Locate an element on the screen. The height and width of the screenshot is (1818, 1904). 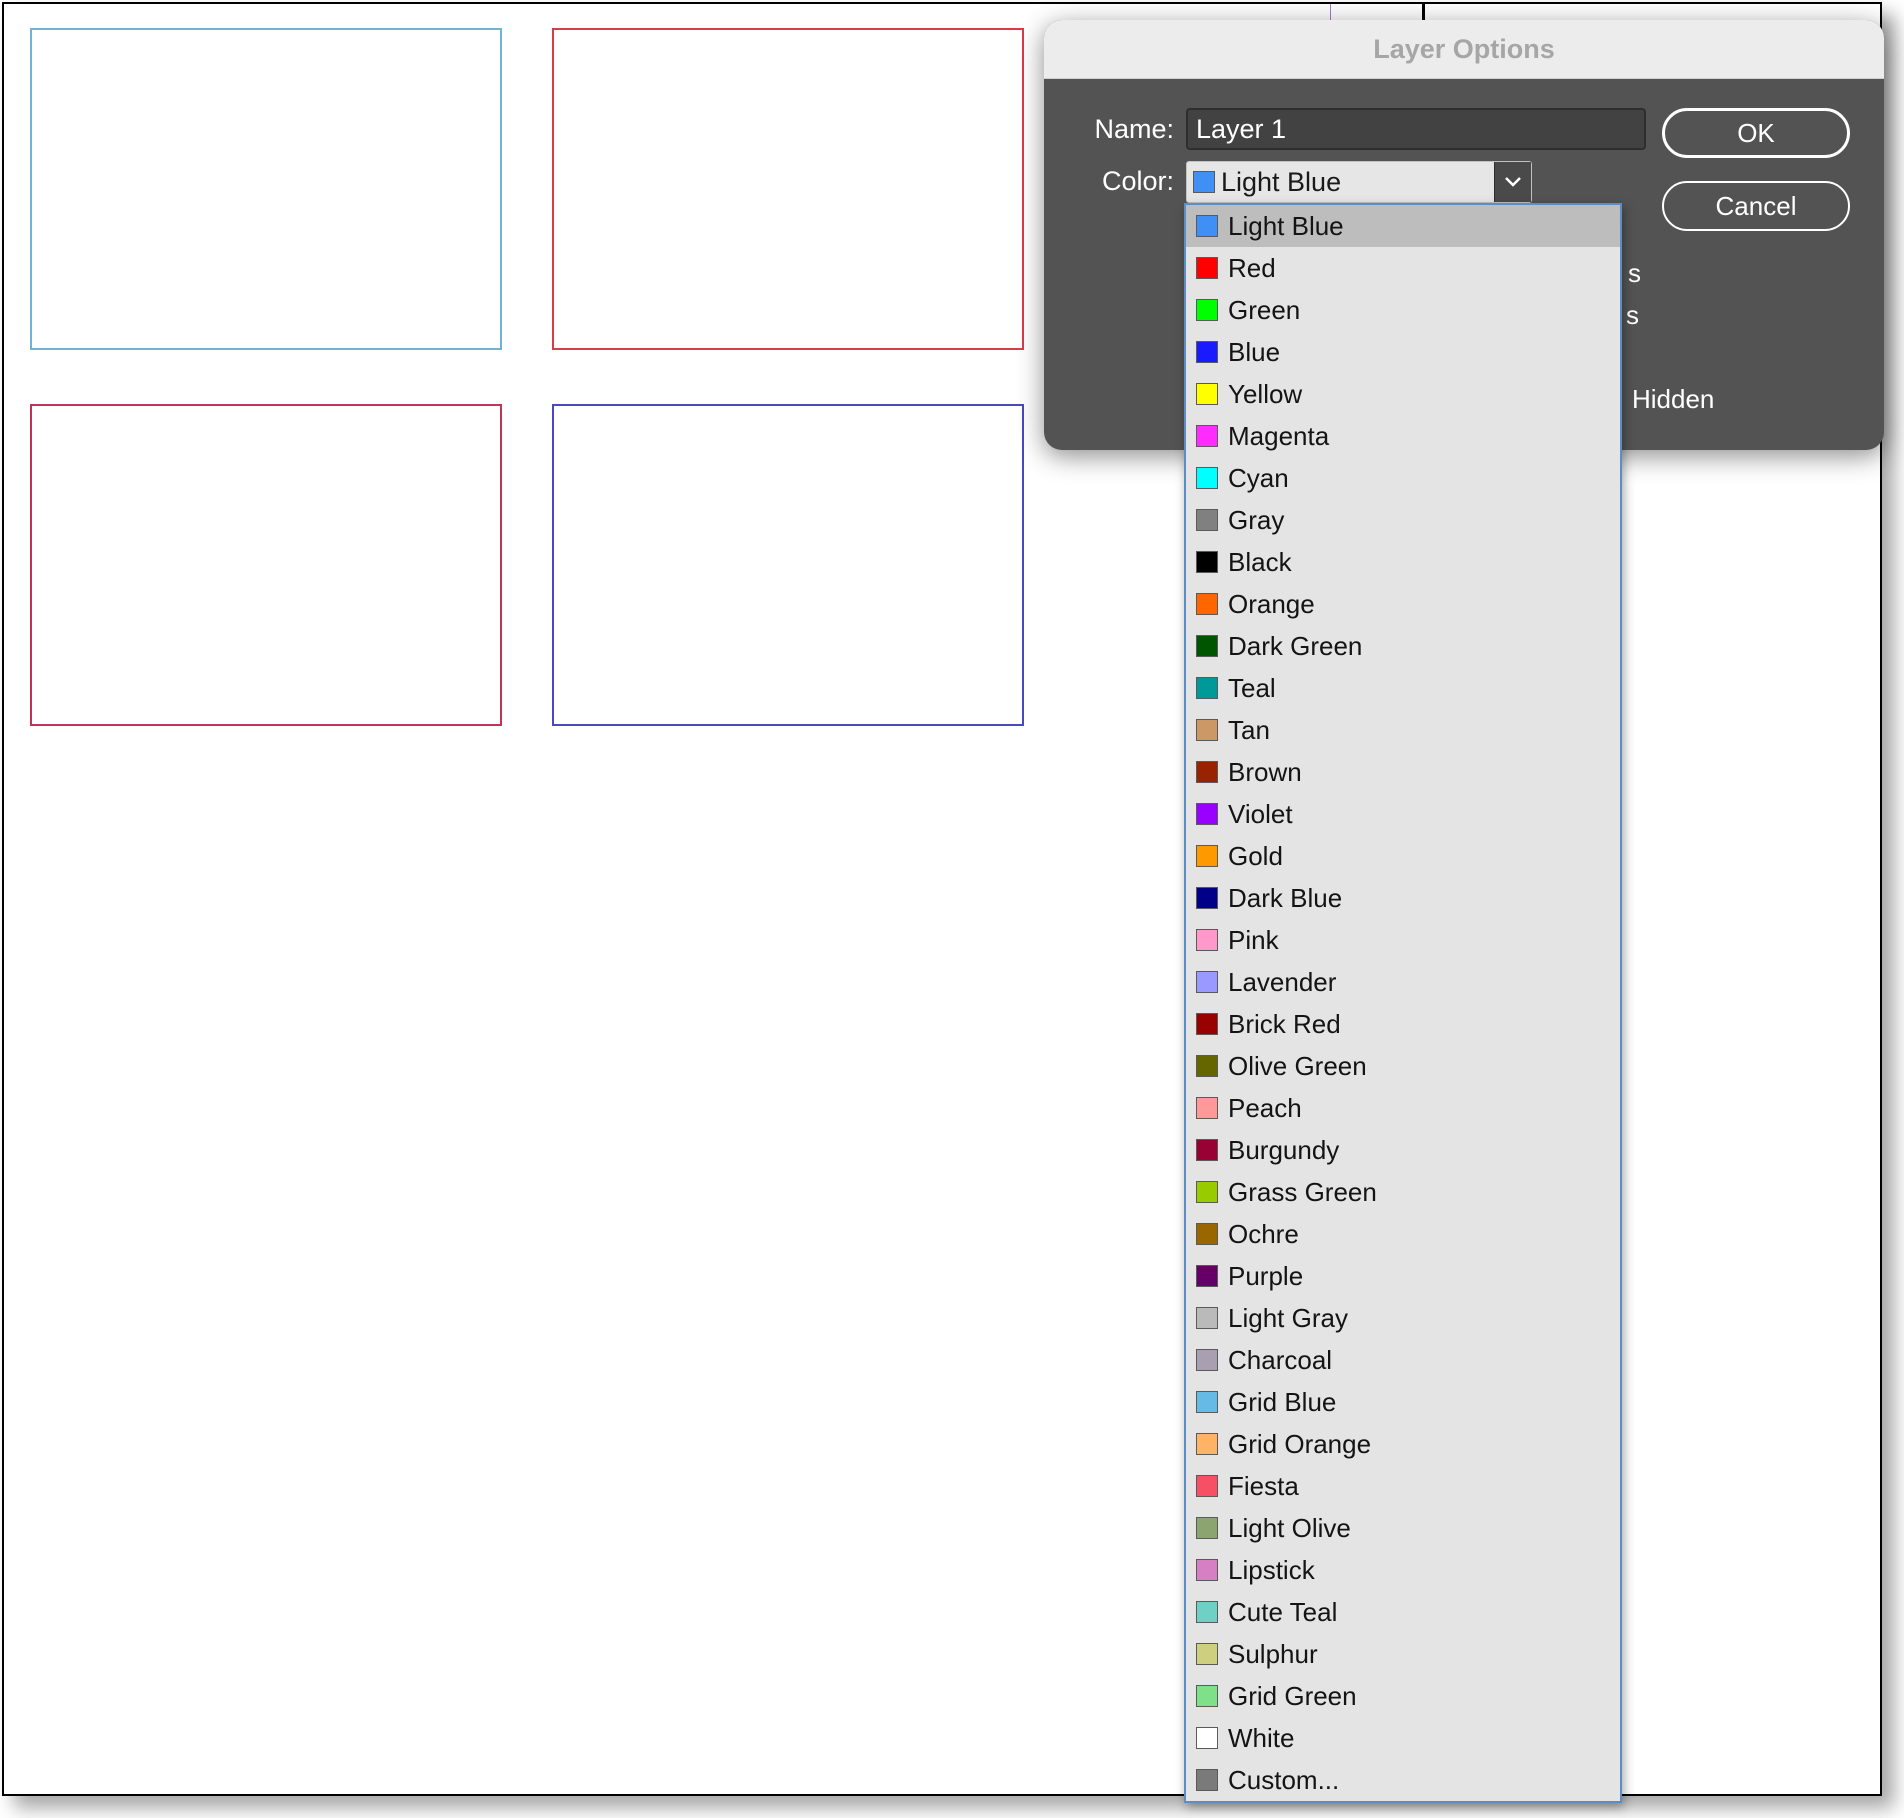
color-option-label: Gold is located at coordinates (1255, 855).